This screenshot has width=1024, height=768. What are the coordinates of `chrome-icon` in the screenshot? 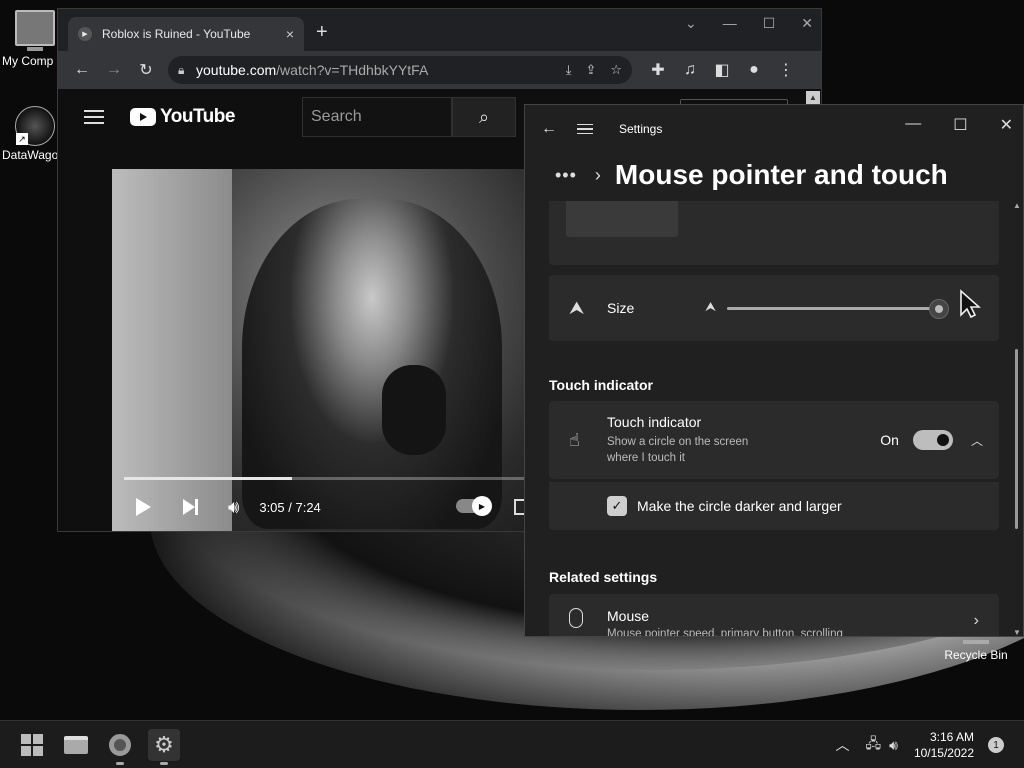 It's located at (120, 745).